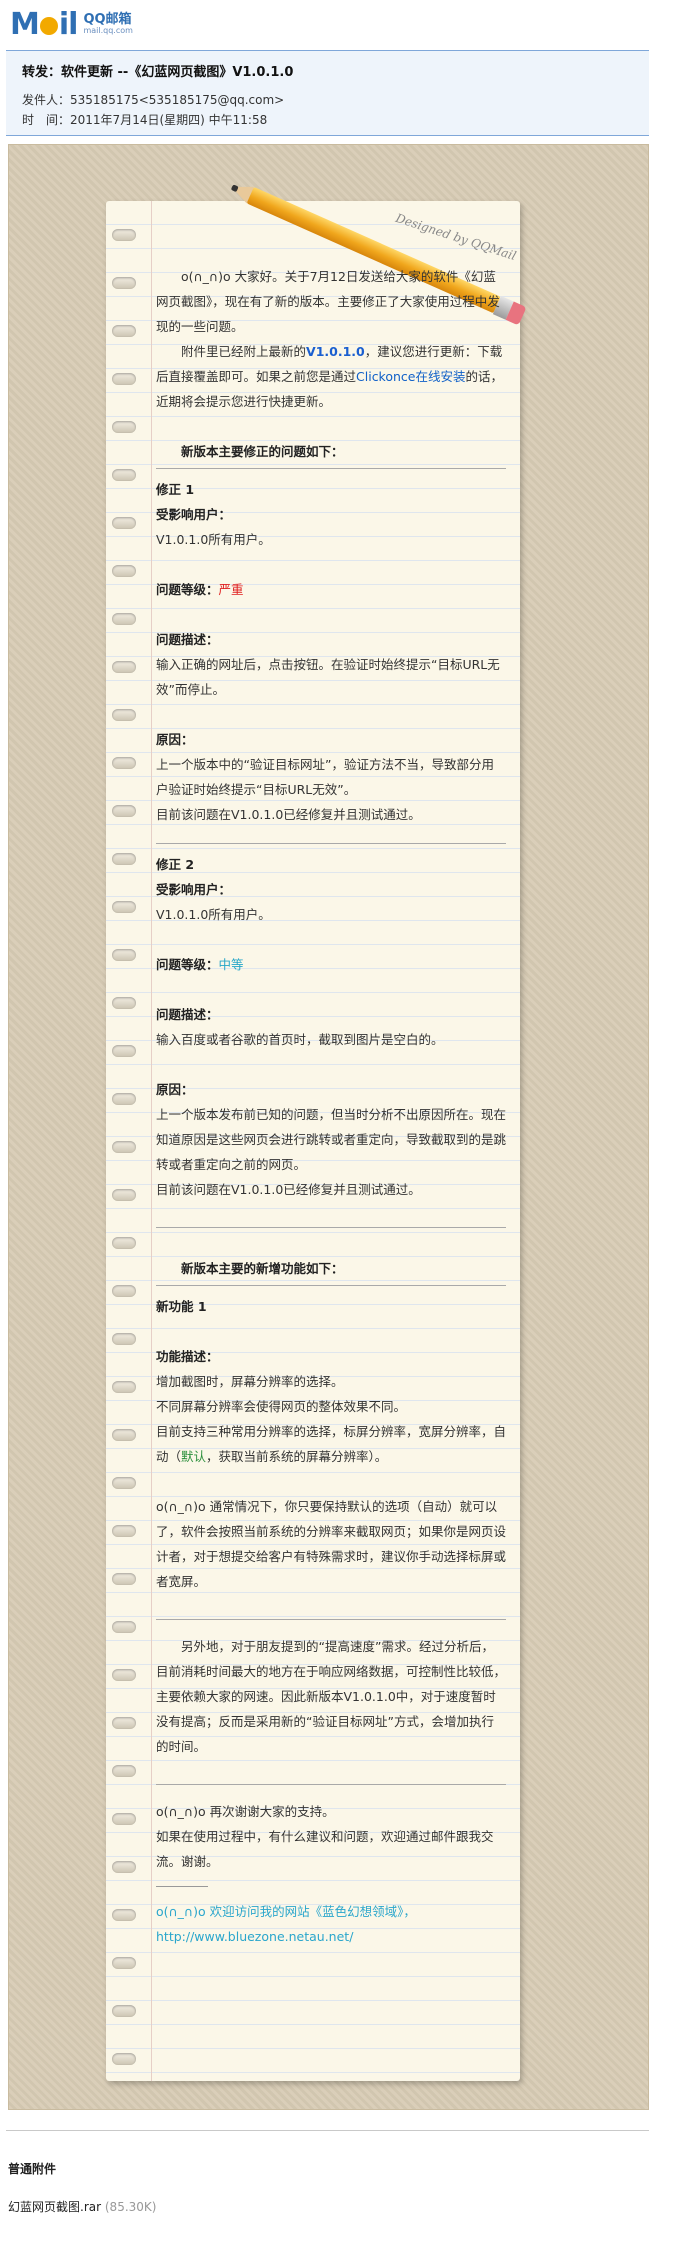  I want to click on fix1-level-label: 问题等级：, so click(187, 589).